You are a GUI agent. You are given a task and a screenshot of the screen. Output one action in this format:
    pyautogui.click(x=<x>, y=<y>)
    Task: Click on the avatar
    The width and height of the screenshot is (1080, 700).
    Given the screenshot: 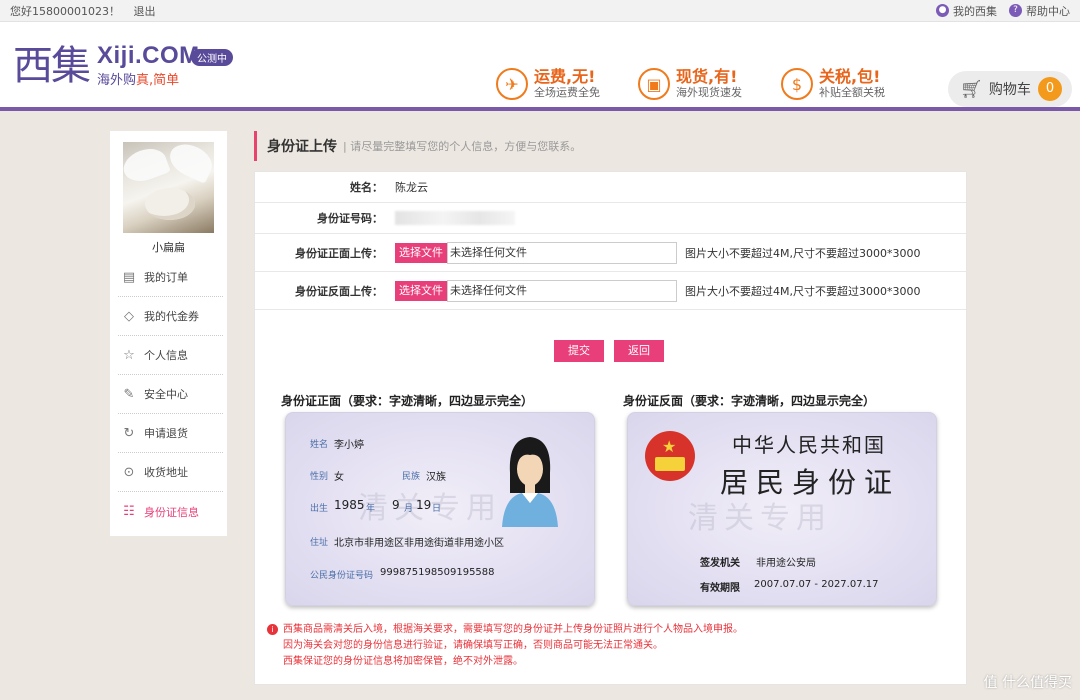 What is the action you would take?
    pyautogui.click(x=168, y=187)
    